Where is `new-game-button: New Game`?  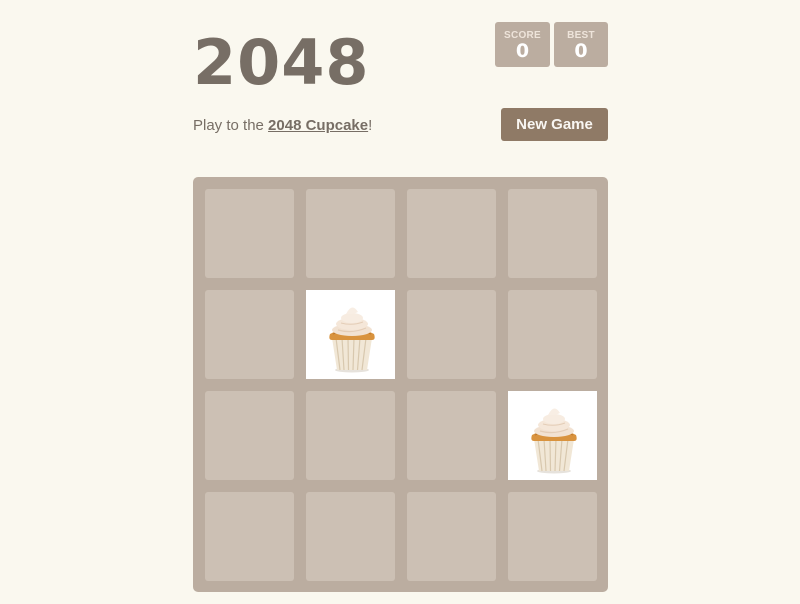 new-game-button: New Game is located at coordinates (554, 124).